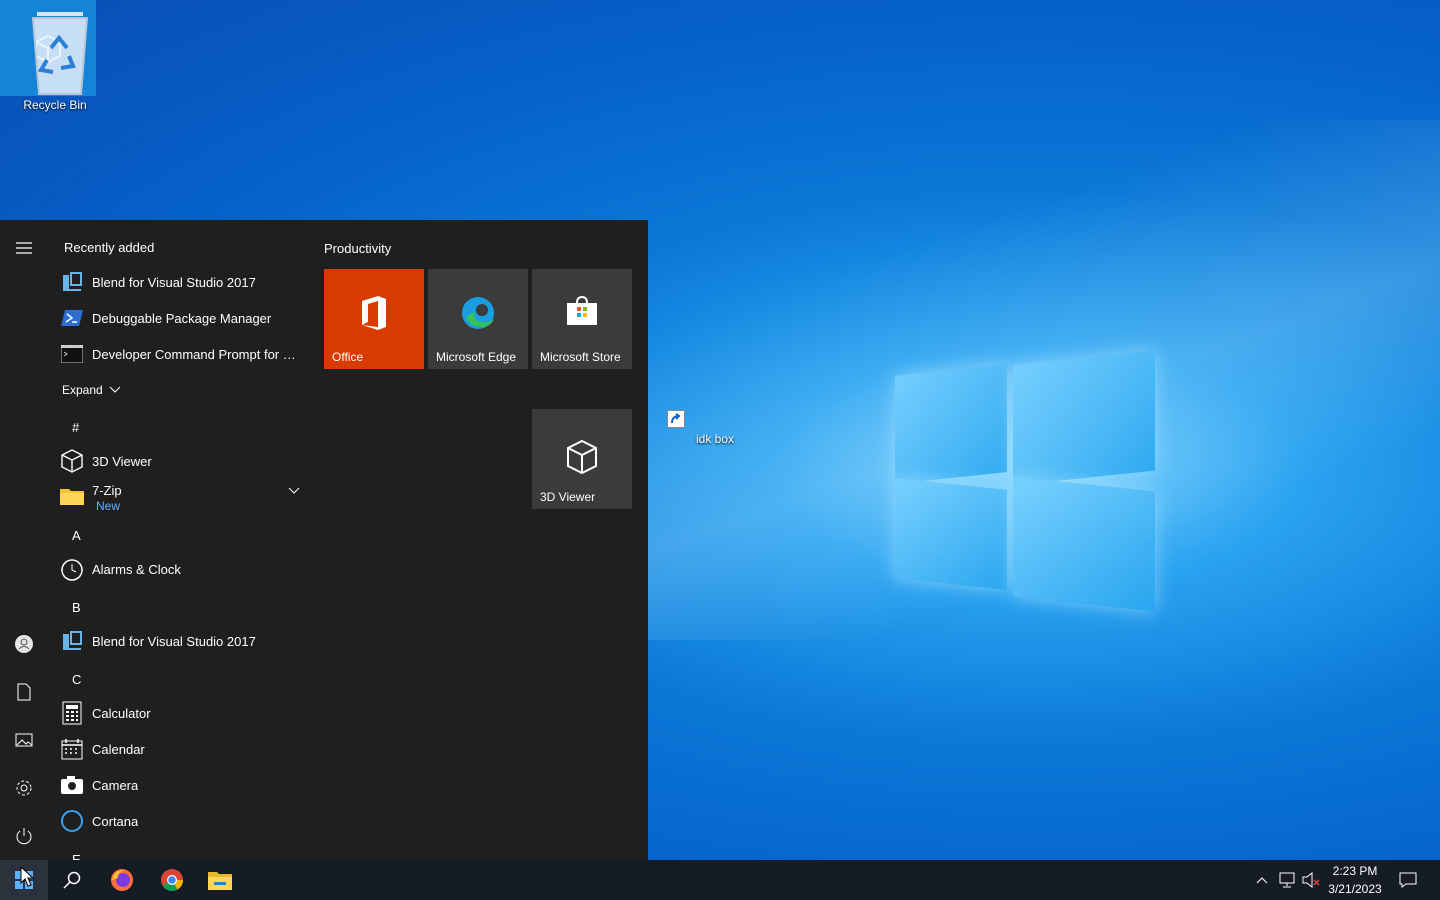  Describe the element at coordinates (374, 313) in the screenshot. I see `office-icon` at that location.